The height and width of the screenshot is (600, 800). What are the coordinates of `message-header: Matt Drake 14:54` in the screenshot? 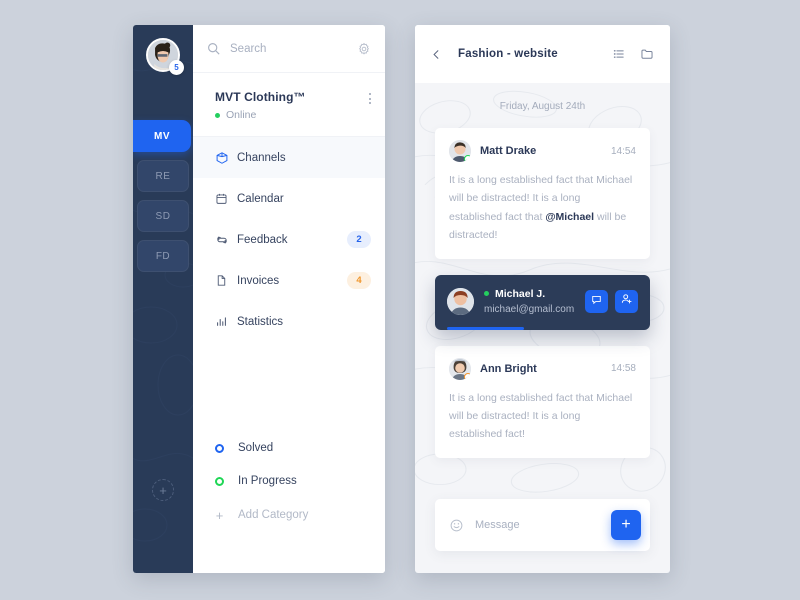 It's located at (542, 151).